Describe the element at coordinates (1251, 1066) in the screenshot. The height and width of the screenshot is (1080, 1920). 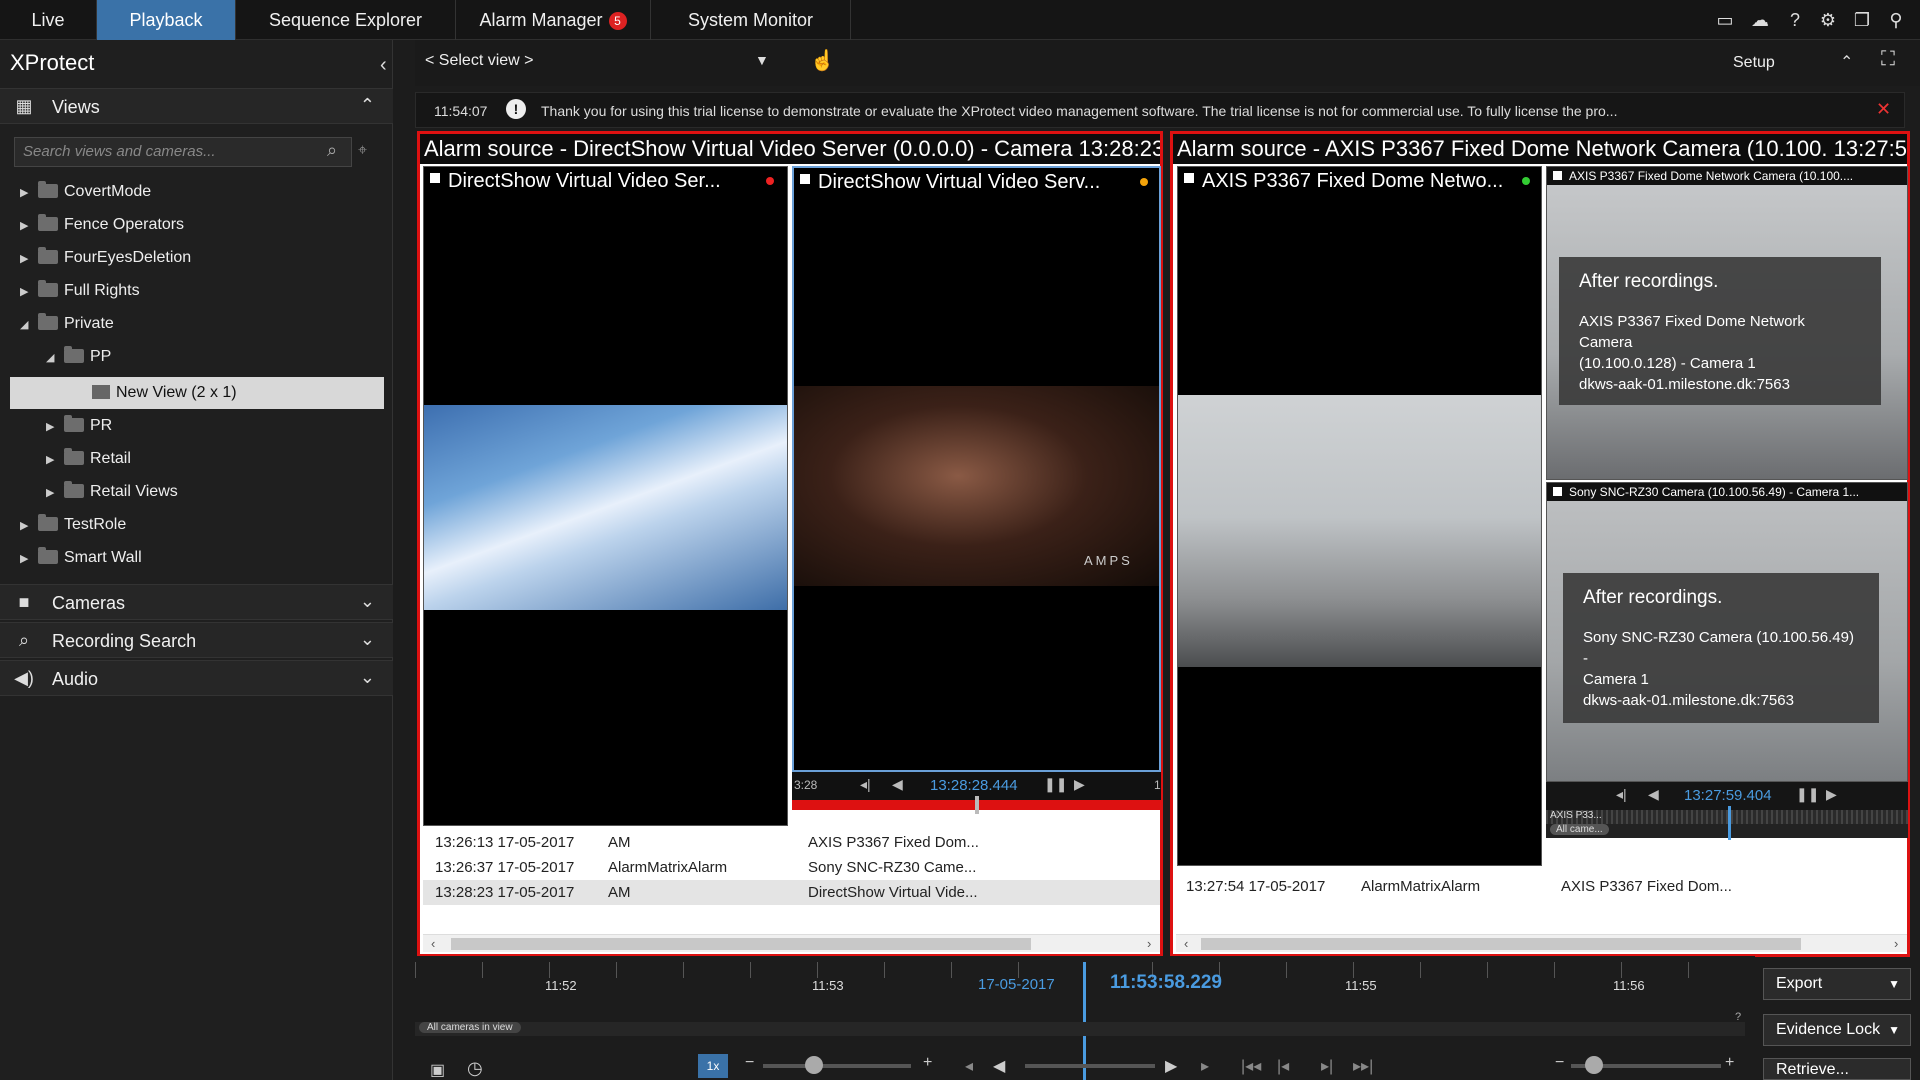
I see `first-frame-icon: |◂◂` at that location.